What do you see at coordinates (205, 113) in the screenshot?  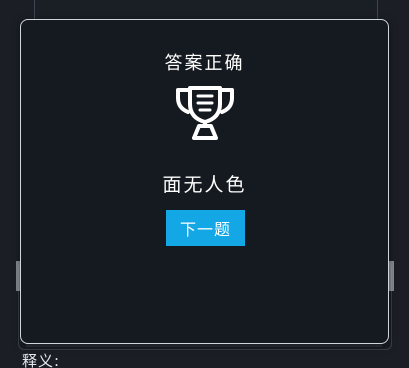 I see `trophy-icon` at bounding box center [205, 113].